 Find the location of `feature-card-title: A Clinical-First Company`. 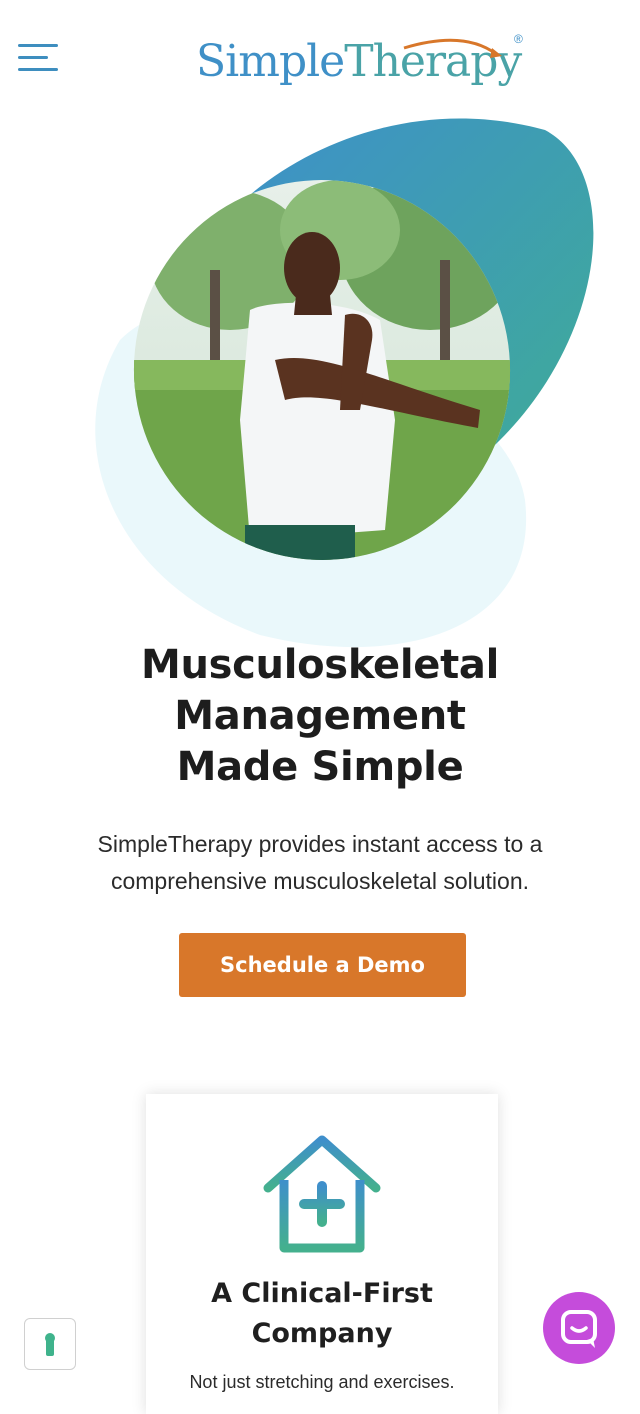

feature-card-title: A Clinical-First Company is located at coordinates (322, 1313).